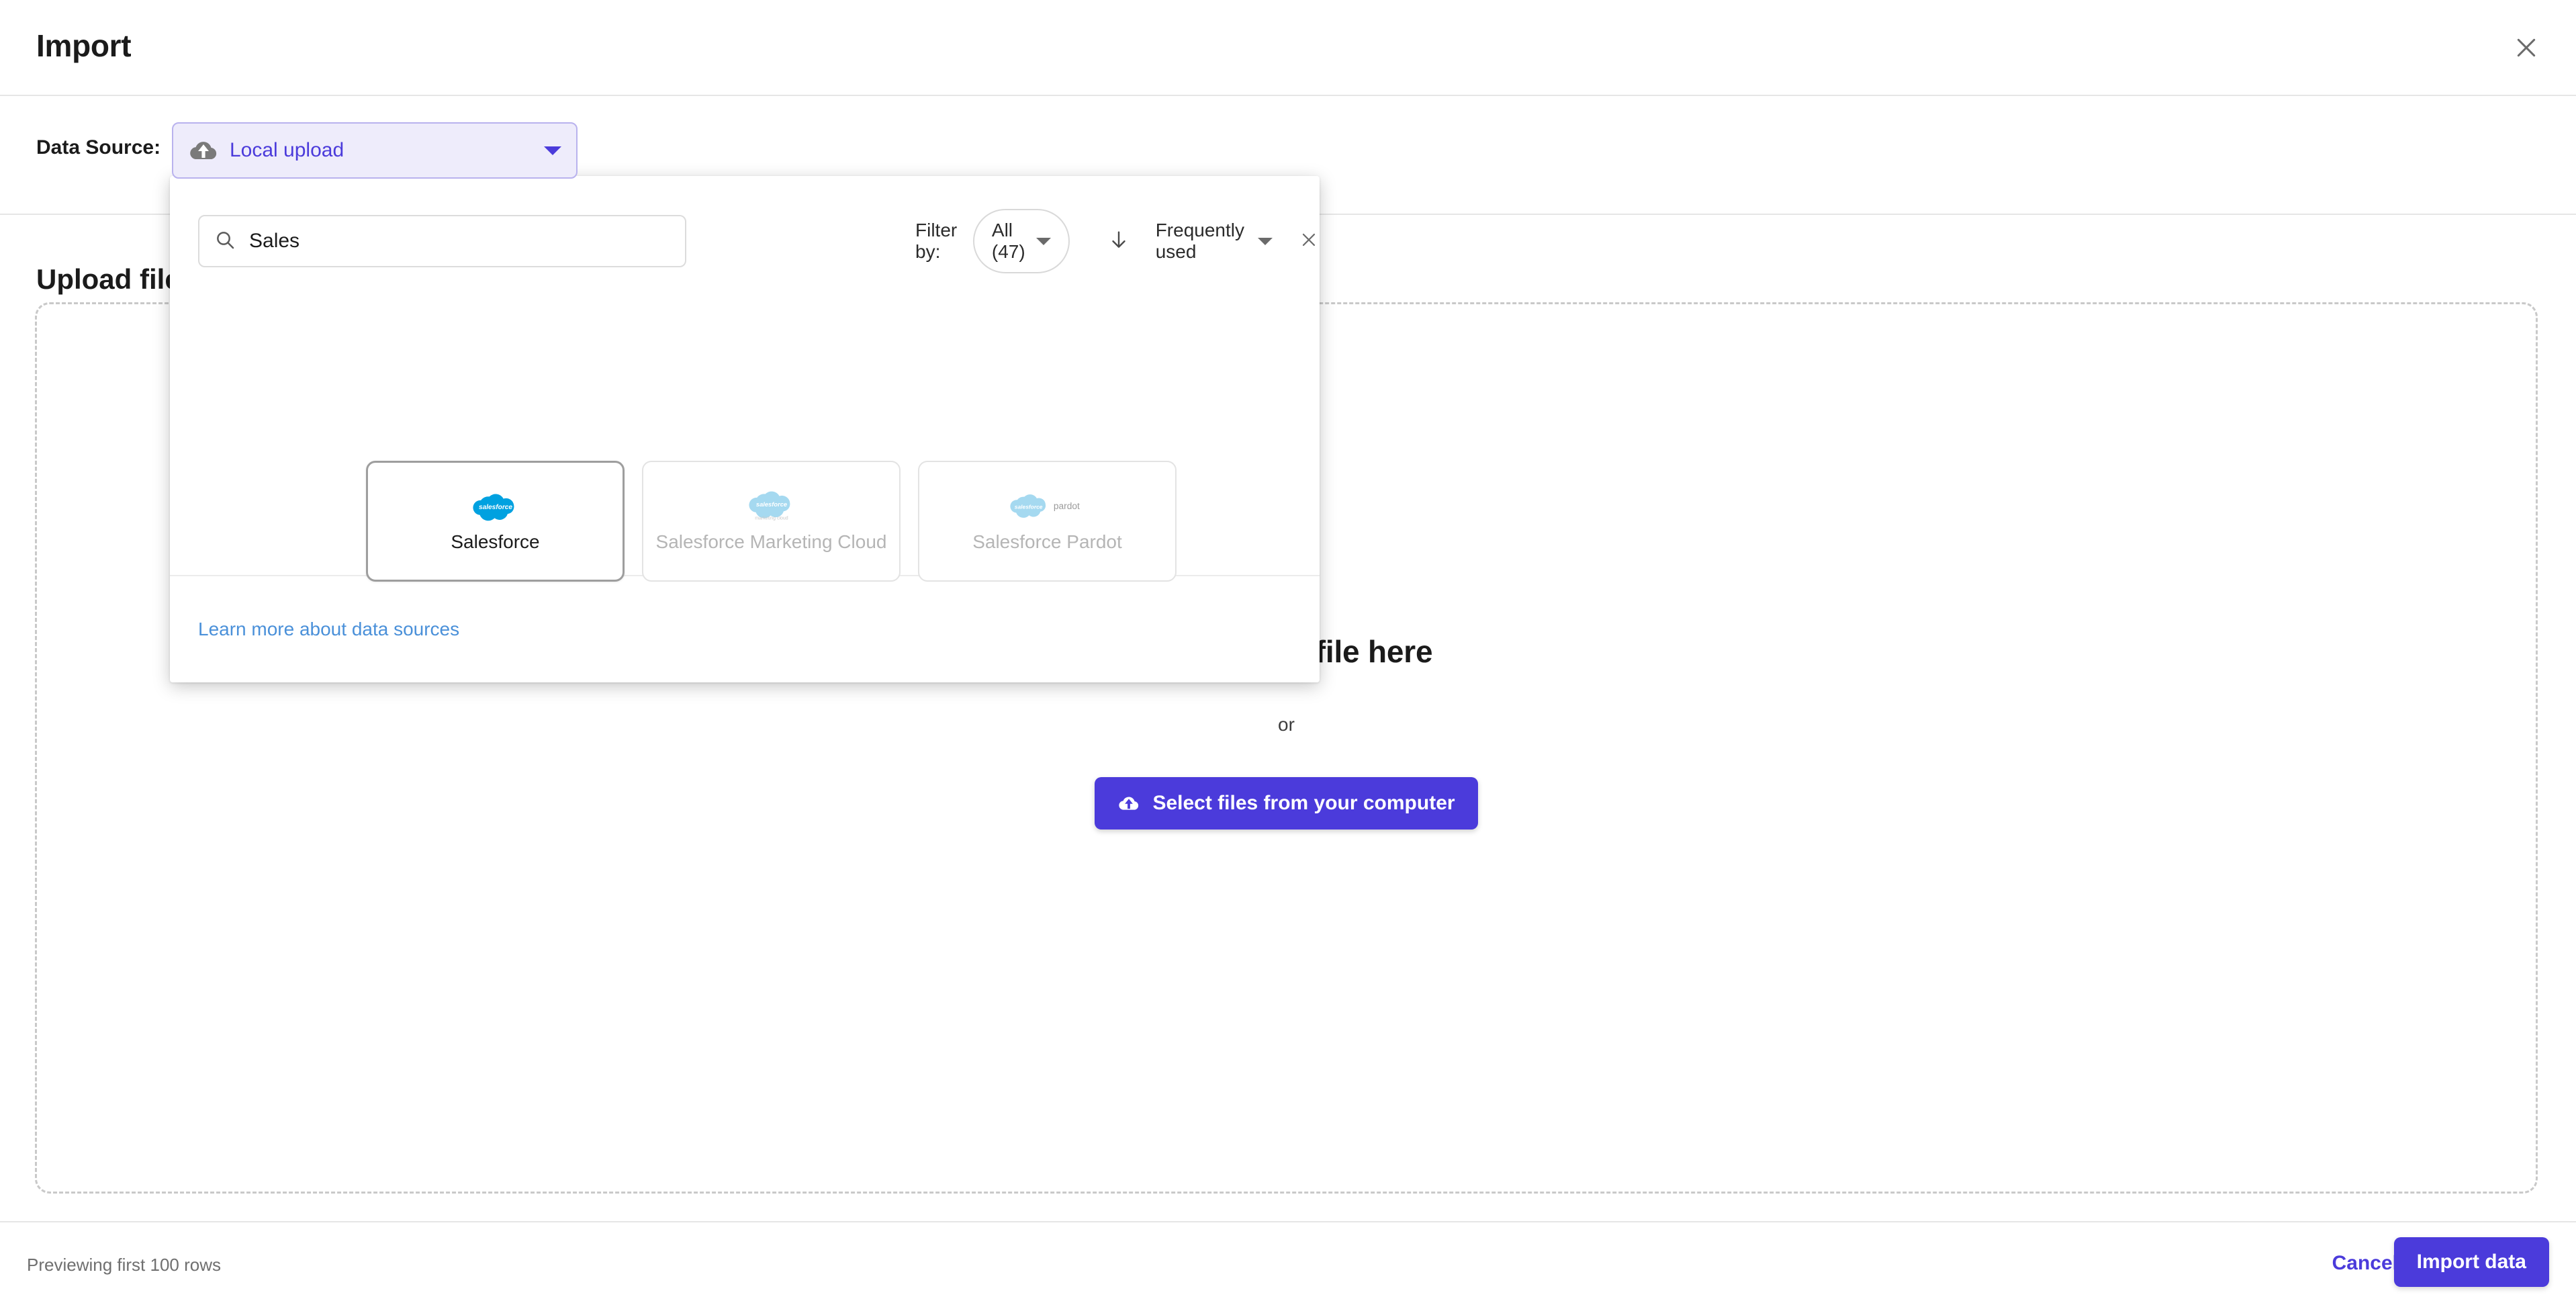 The image size is (2576, 1299). I want to click on data-source-select: Local upload, so click(375, 150).